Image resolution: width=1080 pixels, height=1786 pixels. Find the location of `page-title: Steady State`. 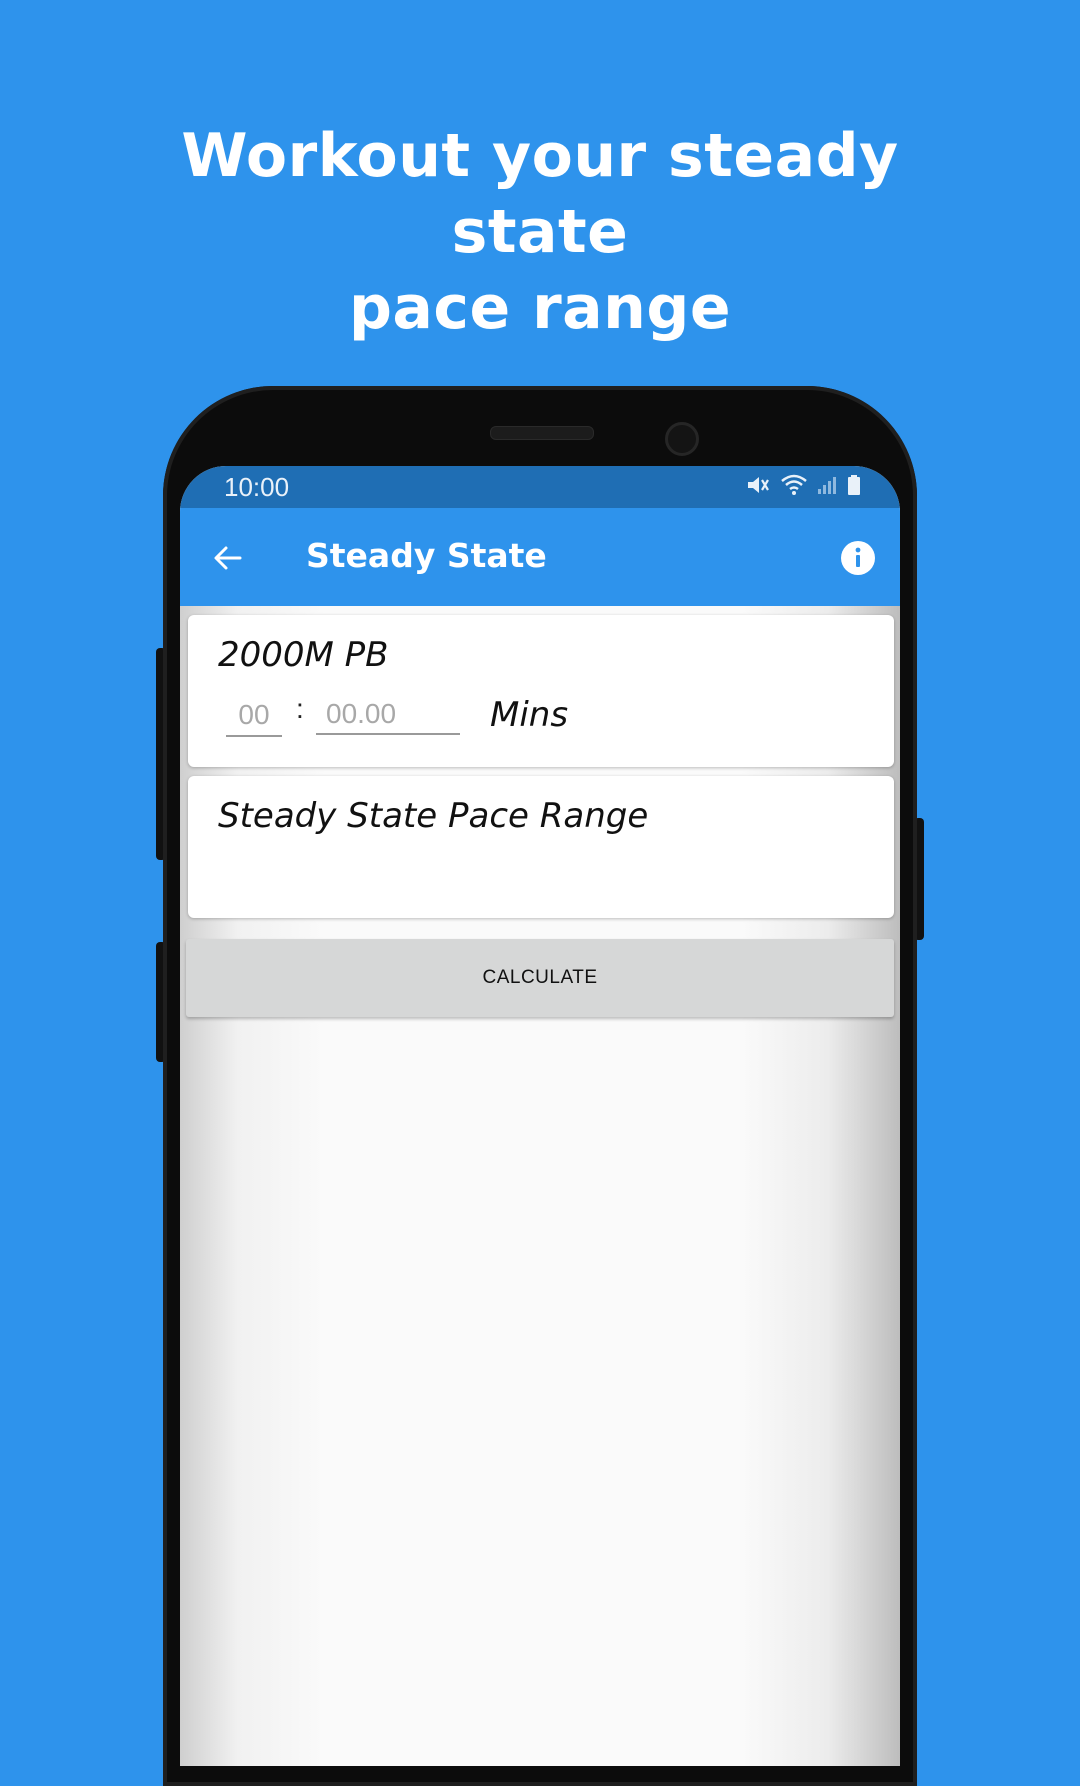

page-title: Steady State is located at coordinates (426, 555).